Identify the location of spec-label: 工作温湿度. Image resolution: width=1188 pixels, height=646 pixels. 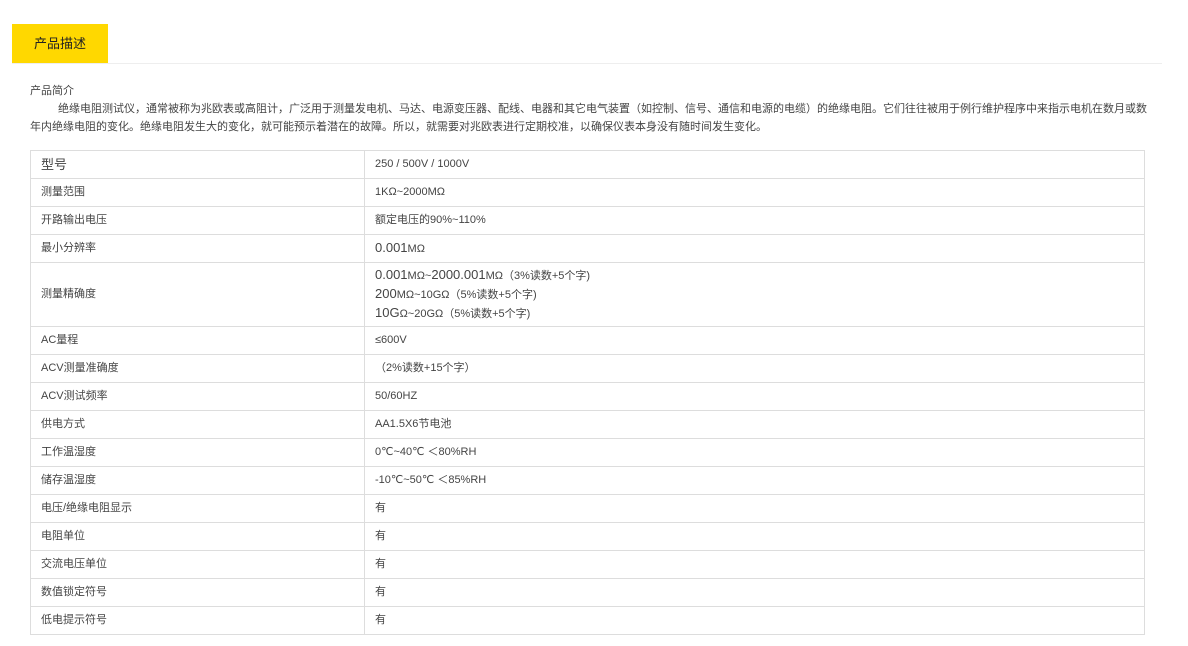
(197, 452).